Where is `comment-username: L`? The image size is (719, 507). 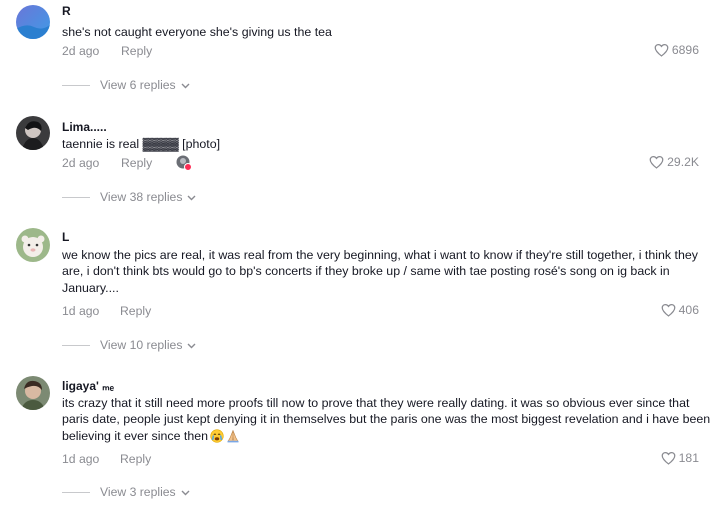
comment-username: L is located at coordinates (65, 237).